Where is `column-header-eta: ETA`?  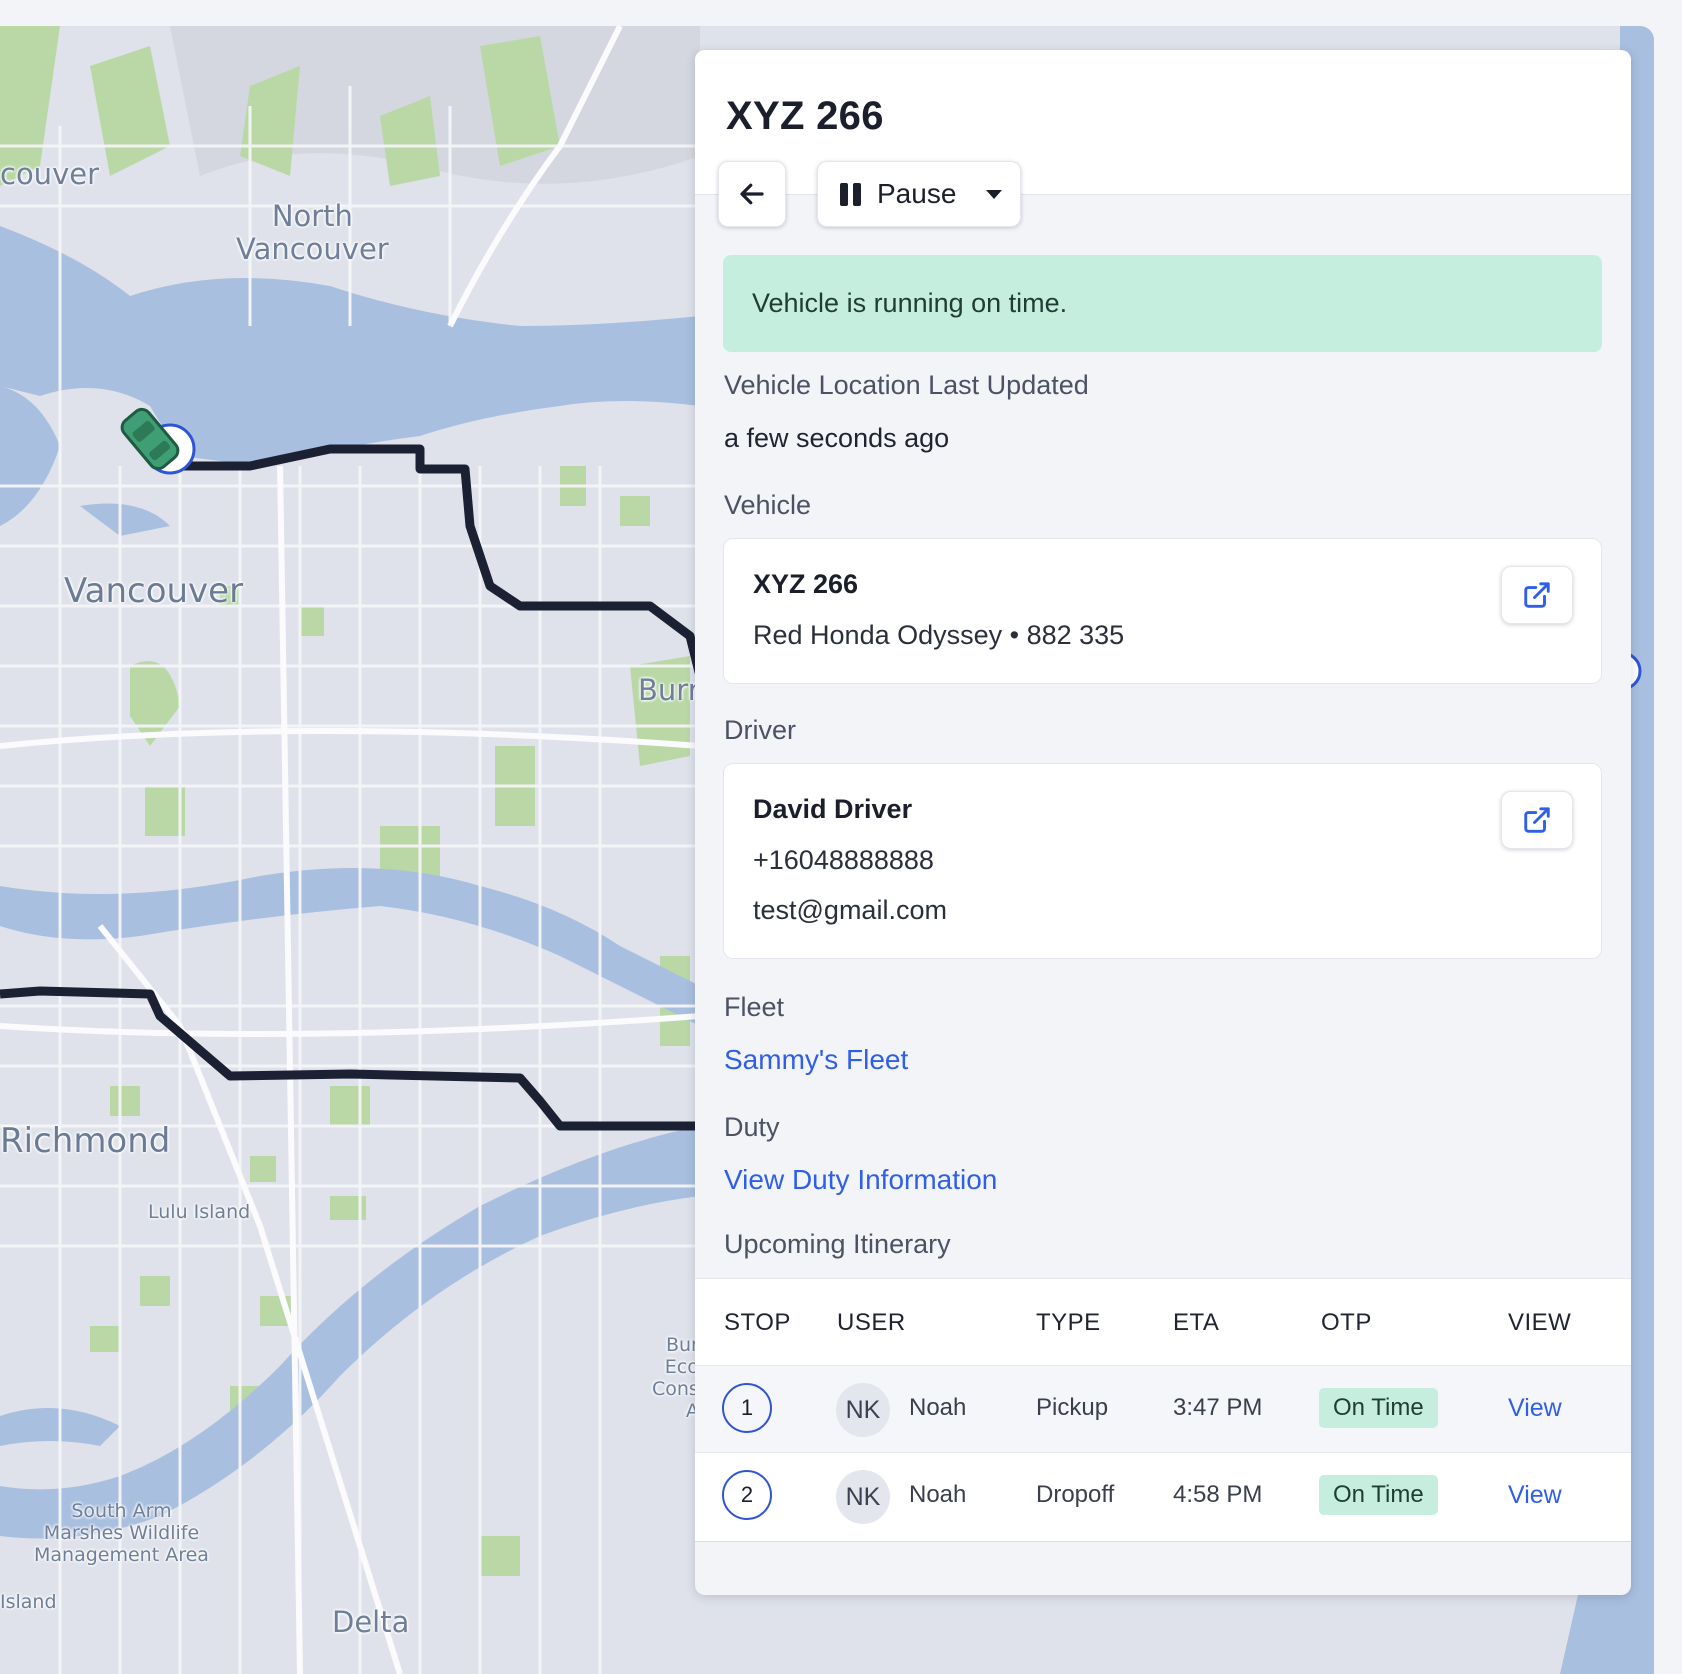 column-header-eta: ETA is located at coordinates (1196, 1322).